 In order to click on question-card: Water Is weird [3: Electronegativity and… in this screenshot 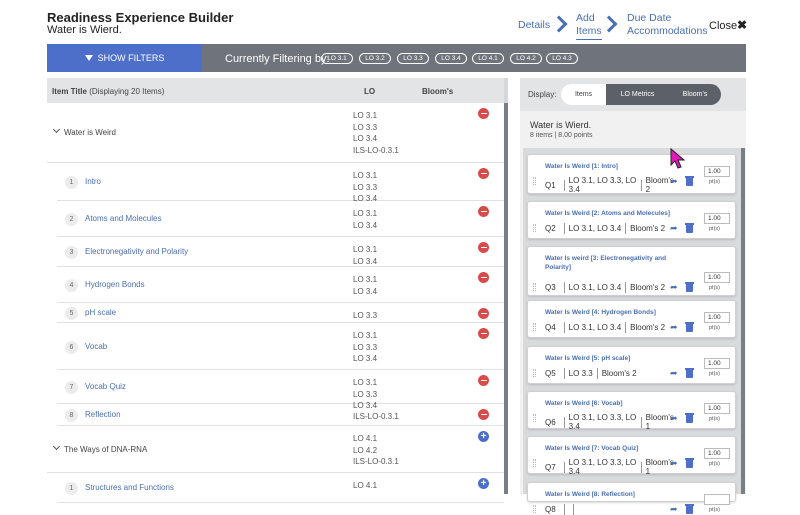, I will do `click(631, 271)`.